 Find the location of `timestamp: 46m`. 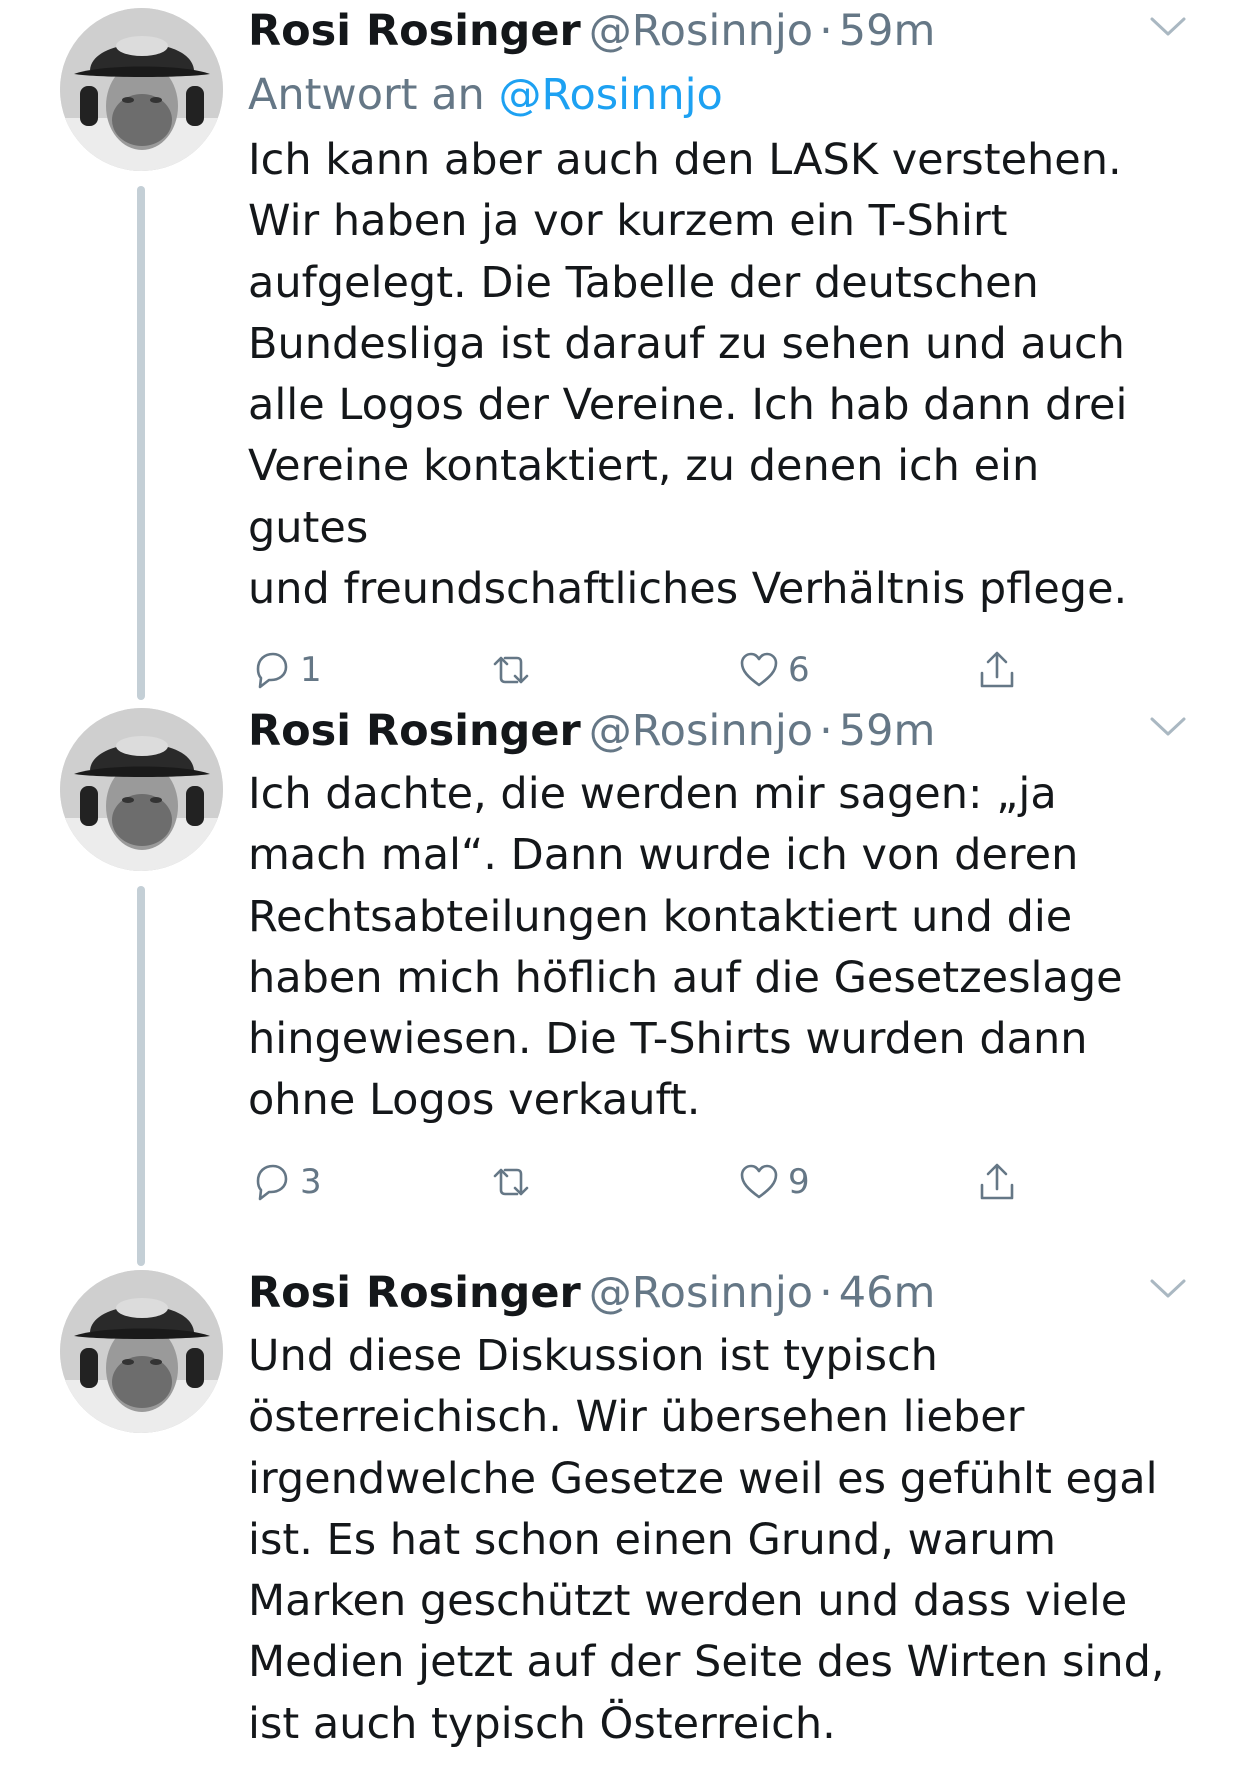

timestamp: 46m is located at coordinates (887, 1293).